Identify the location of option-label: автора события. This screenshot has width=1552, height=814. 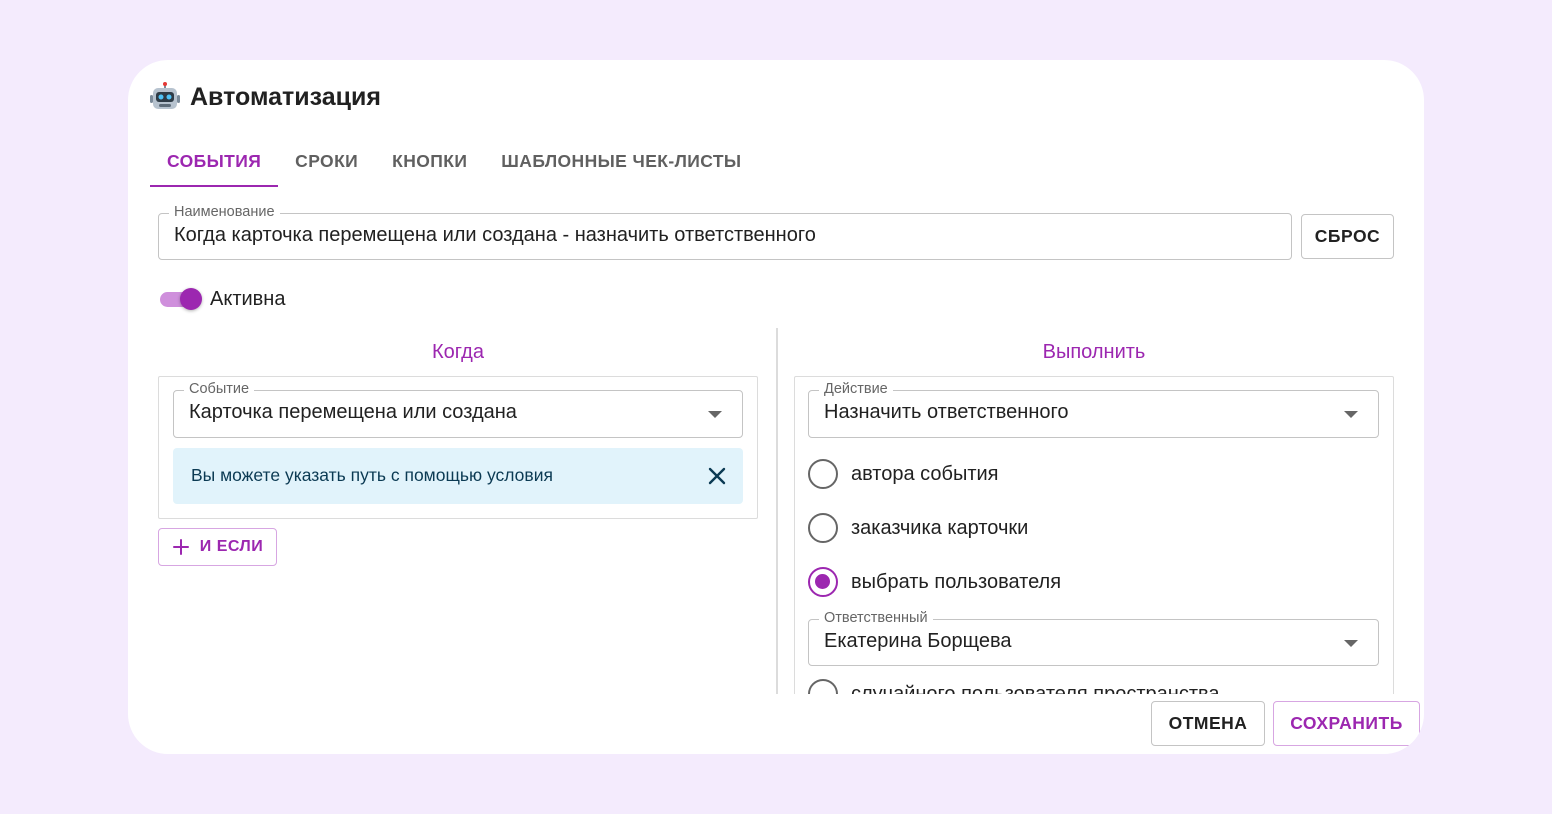
(925, 473).